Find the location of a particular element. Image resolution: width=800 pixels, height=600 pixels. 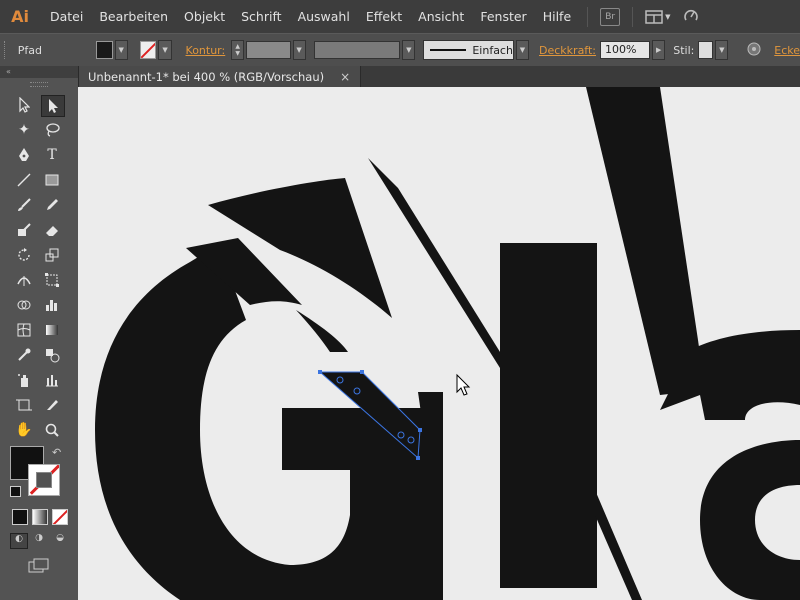

slice-tool-icon is located at coordinates (52, 405).